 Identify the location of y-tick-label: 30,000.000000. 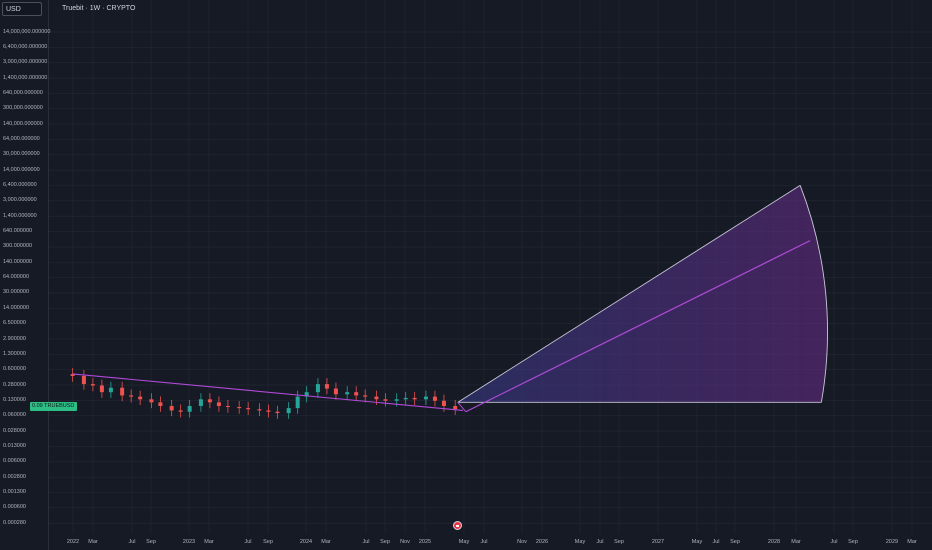
(21, 154).